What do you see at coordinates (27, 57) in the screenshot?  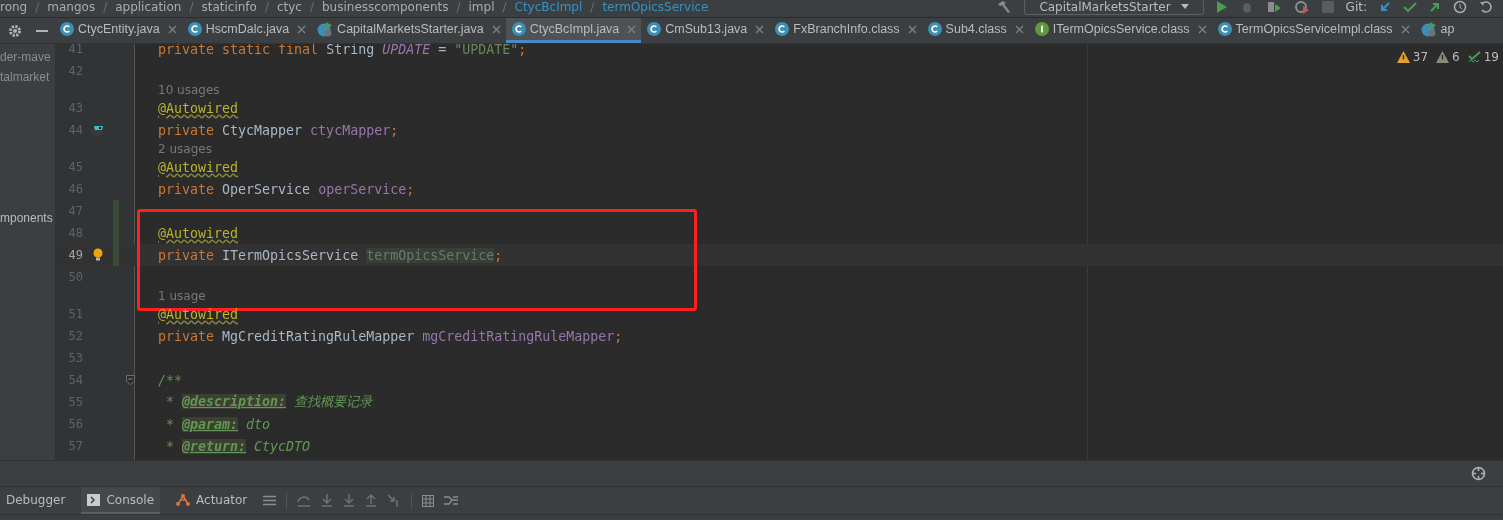 I see `project-tree-item: der-mave` at bounding box center [27, 57].